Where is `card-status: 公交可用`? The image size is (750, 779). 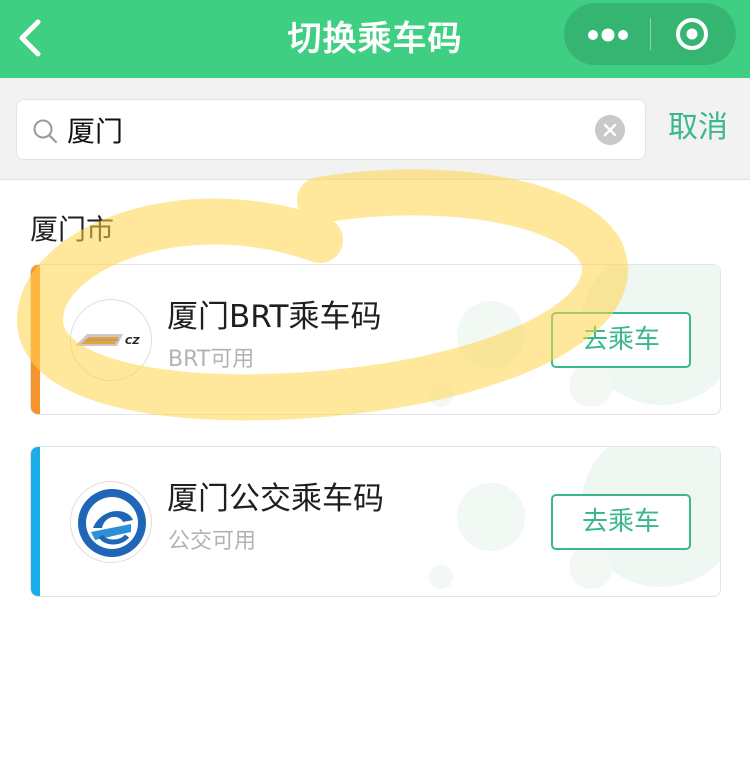
card-status: 公交可用 is located at coordinates (212, 541).